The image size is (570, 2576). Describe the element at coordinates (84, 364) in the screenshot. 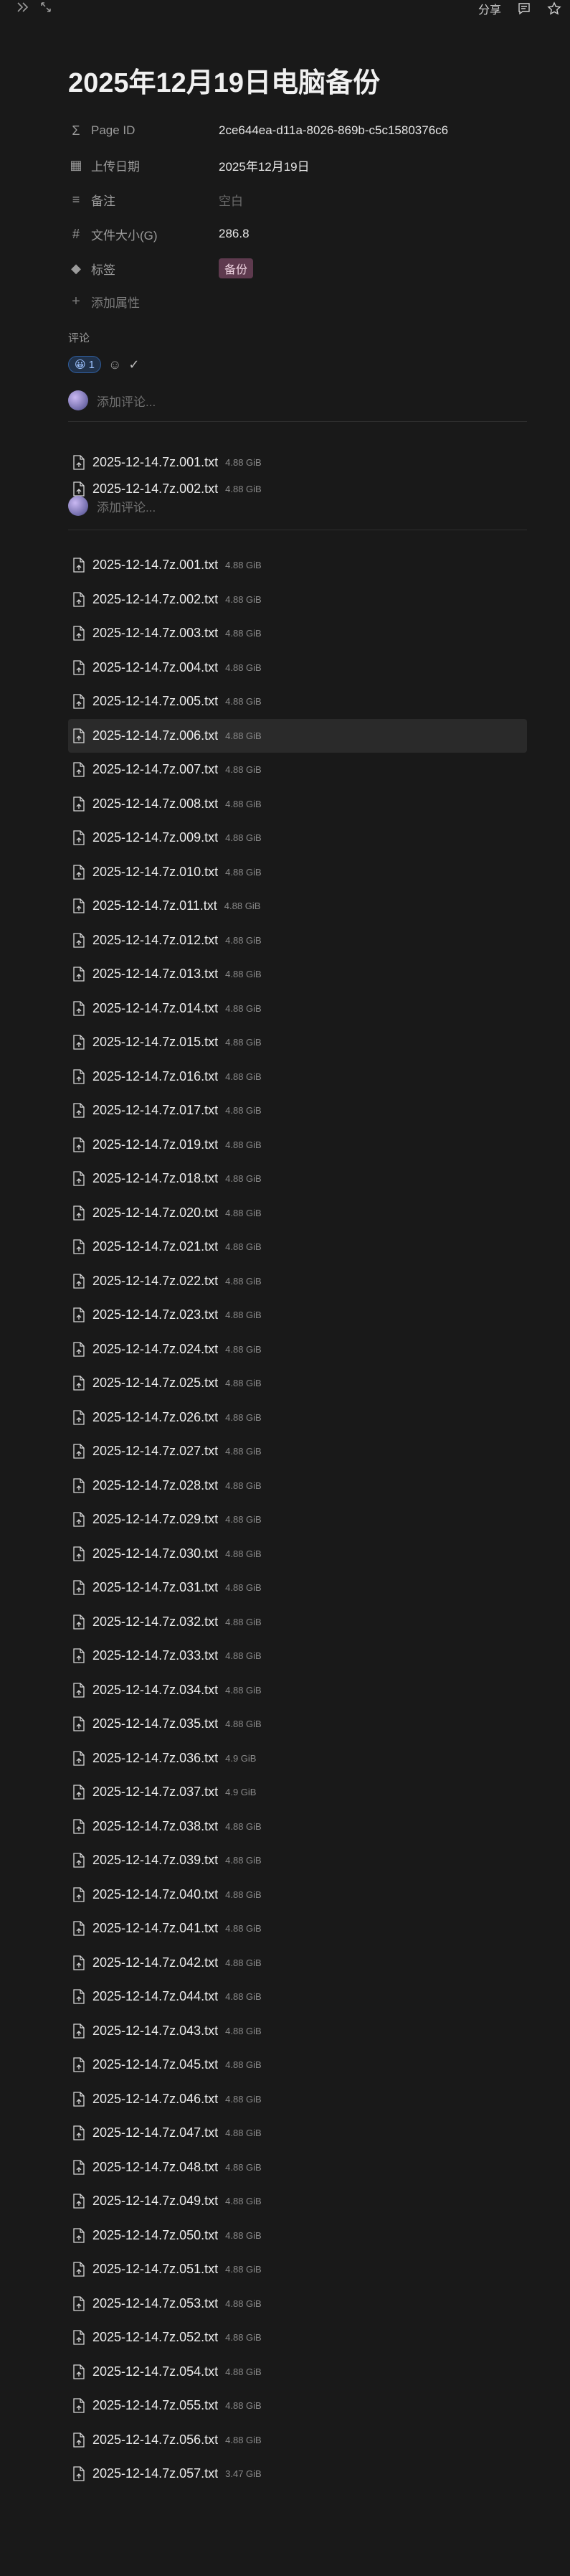

I see `reaction-chip: 😀 1` at that location.